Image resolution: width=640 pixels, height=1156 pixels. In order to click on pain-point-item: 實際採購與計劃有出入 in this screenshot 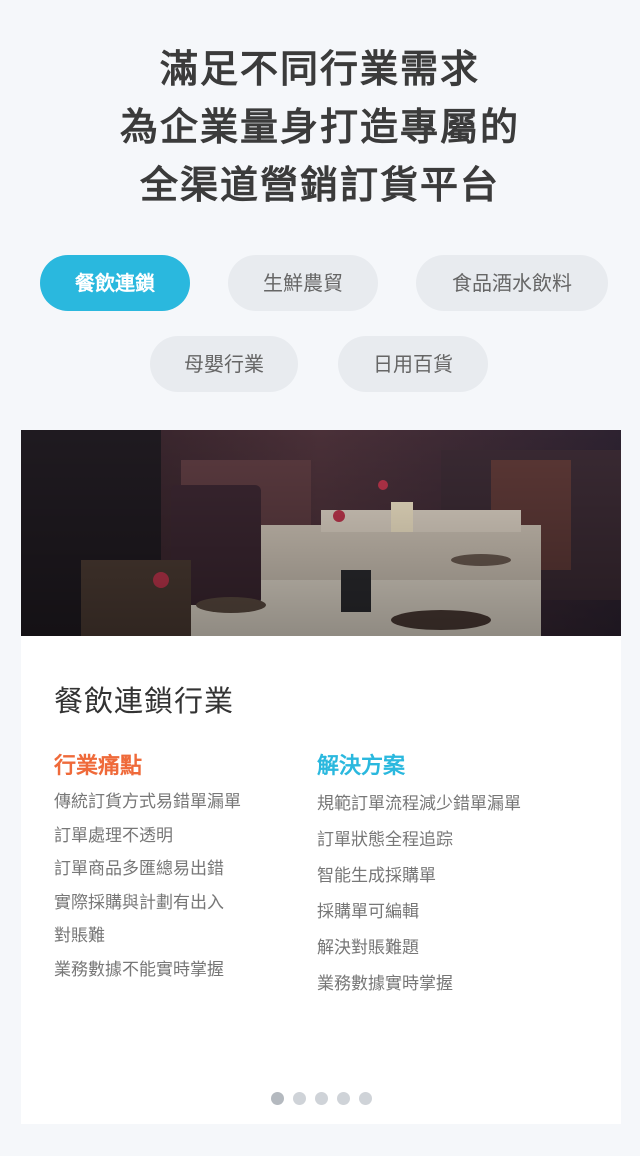, I will do `click(139, 902)`.